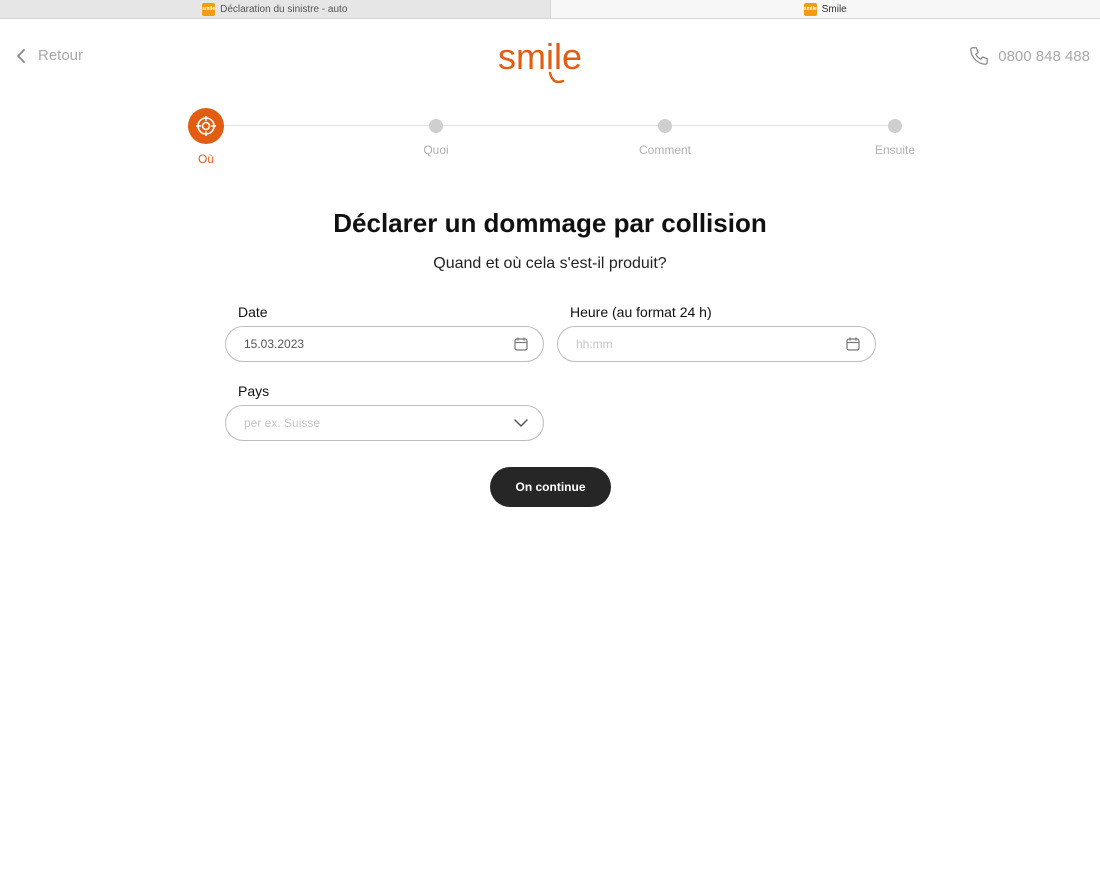 This screenshot has width=1100, height=870. I want to click on step-active-marker, so click(206, 126).